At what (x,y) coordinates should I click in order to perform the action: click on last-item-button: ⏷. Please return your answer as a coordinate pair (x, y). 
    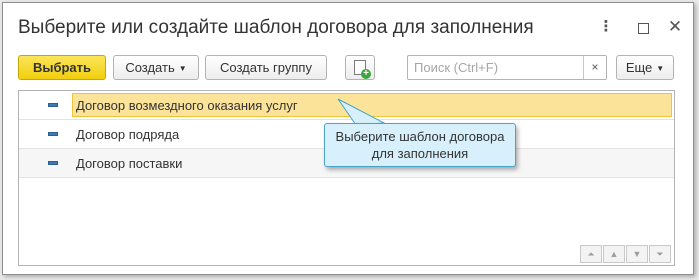
    Looking at the image, I should click on (660, 254).